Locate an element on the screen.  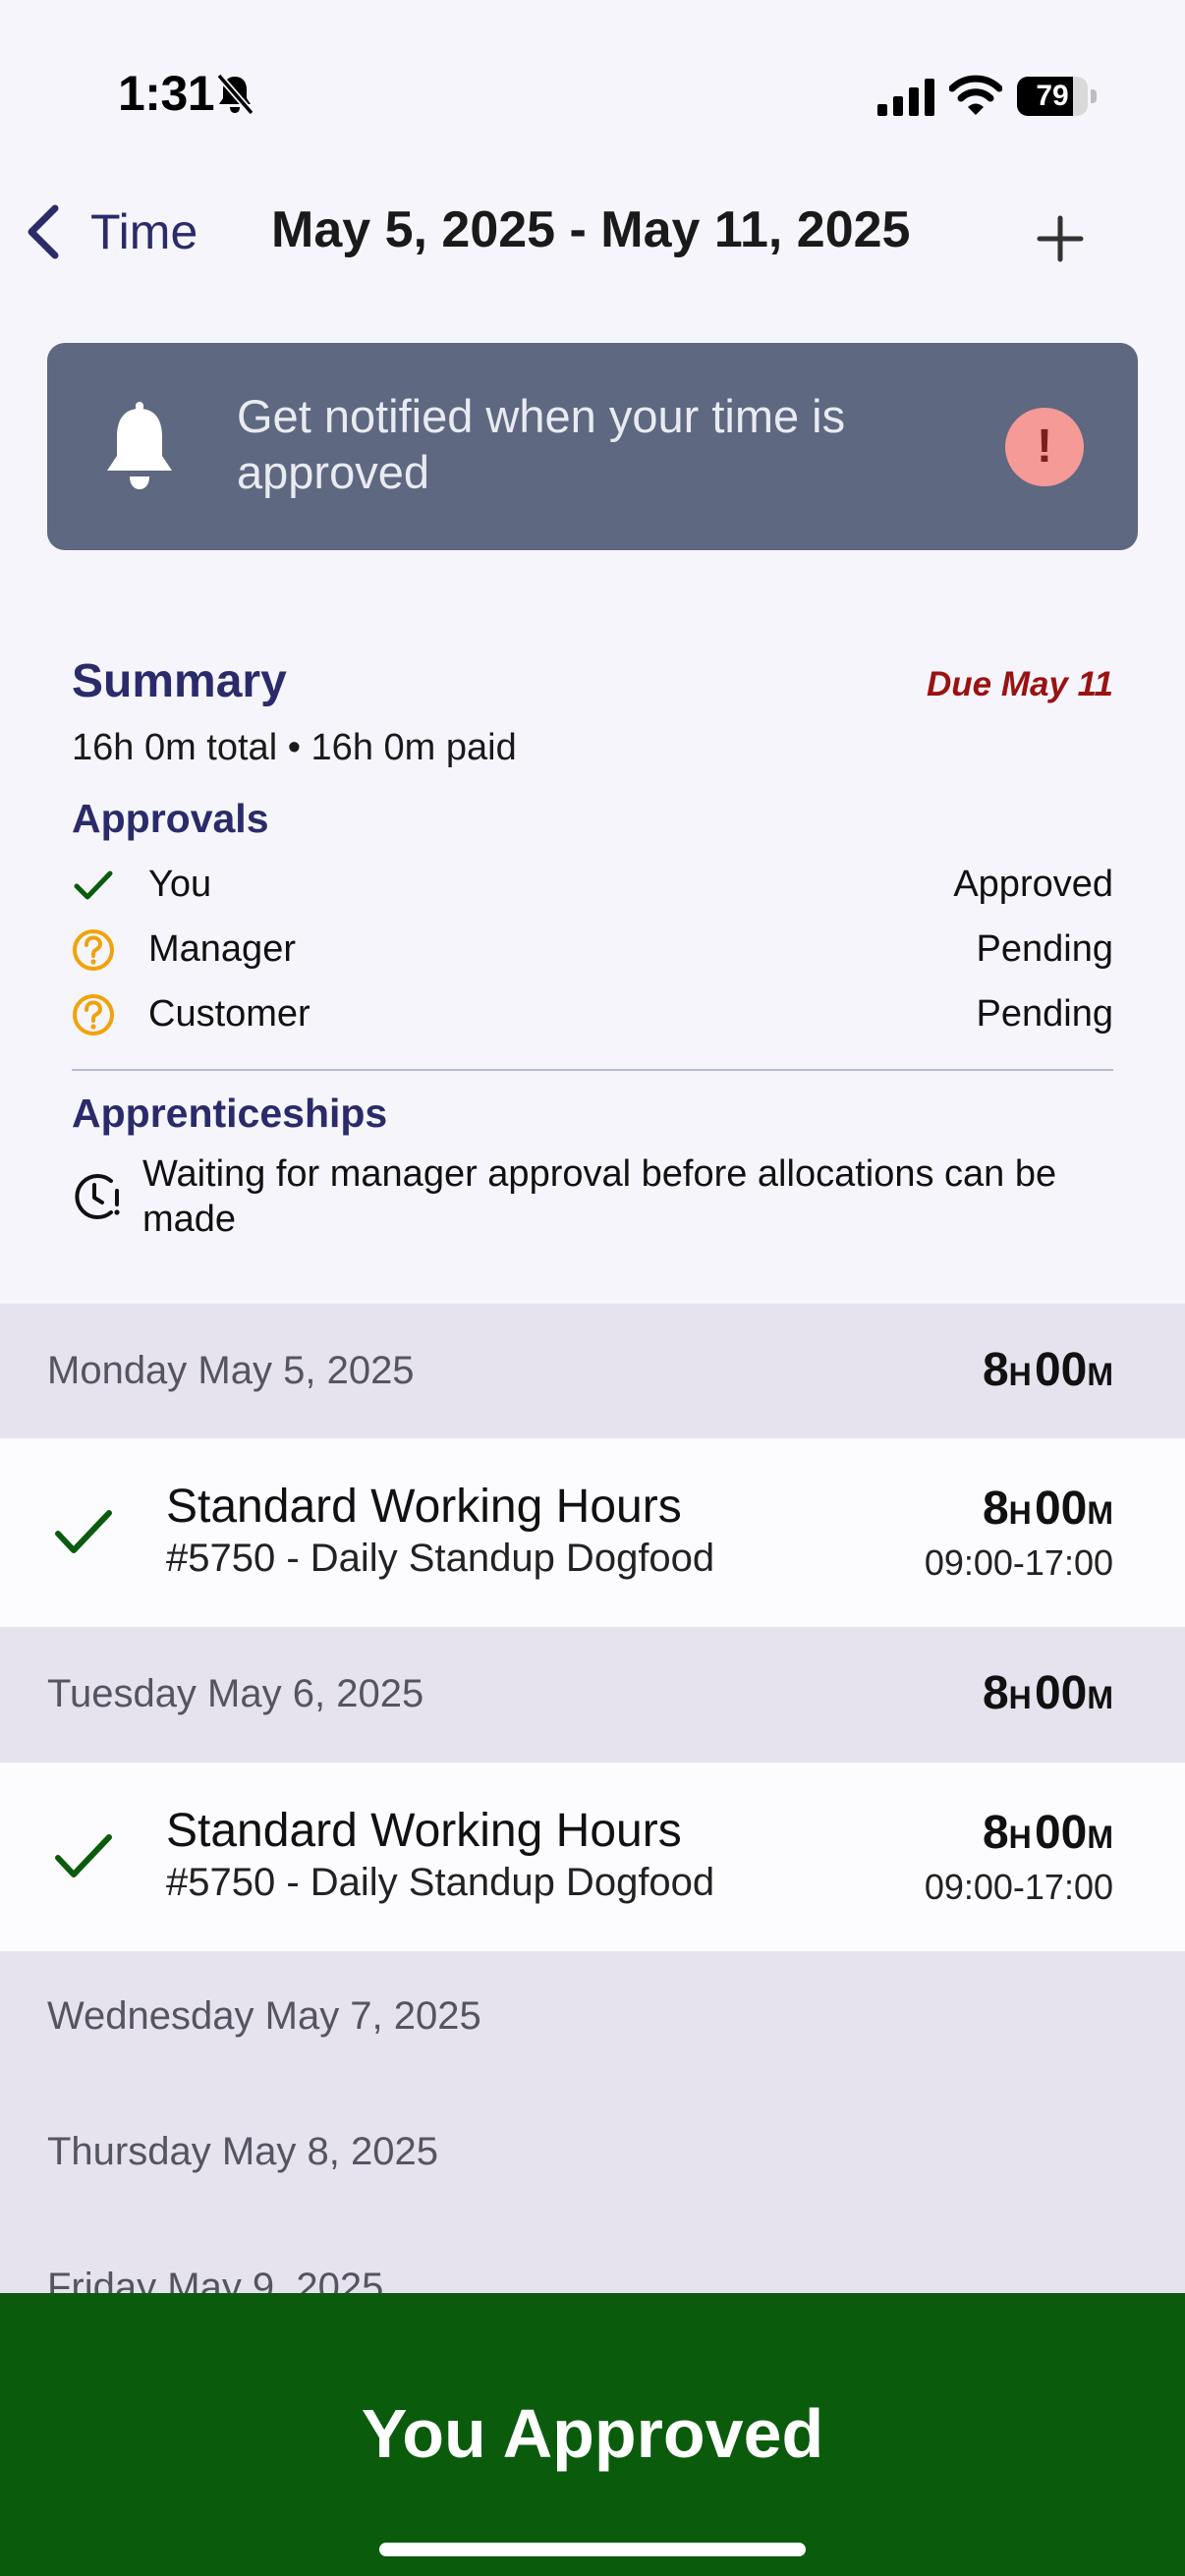
approver-name: You is located at coordinates (180, 884).